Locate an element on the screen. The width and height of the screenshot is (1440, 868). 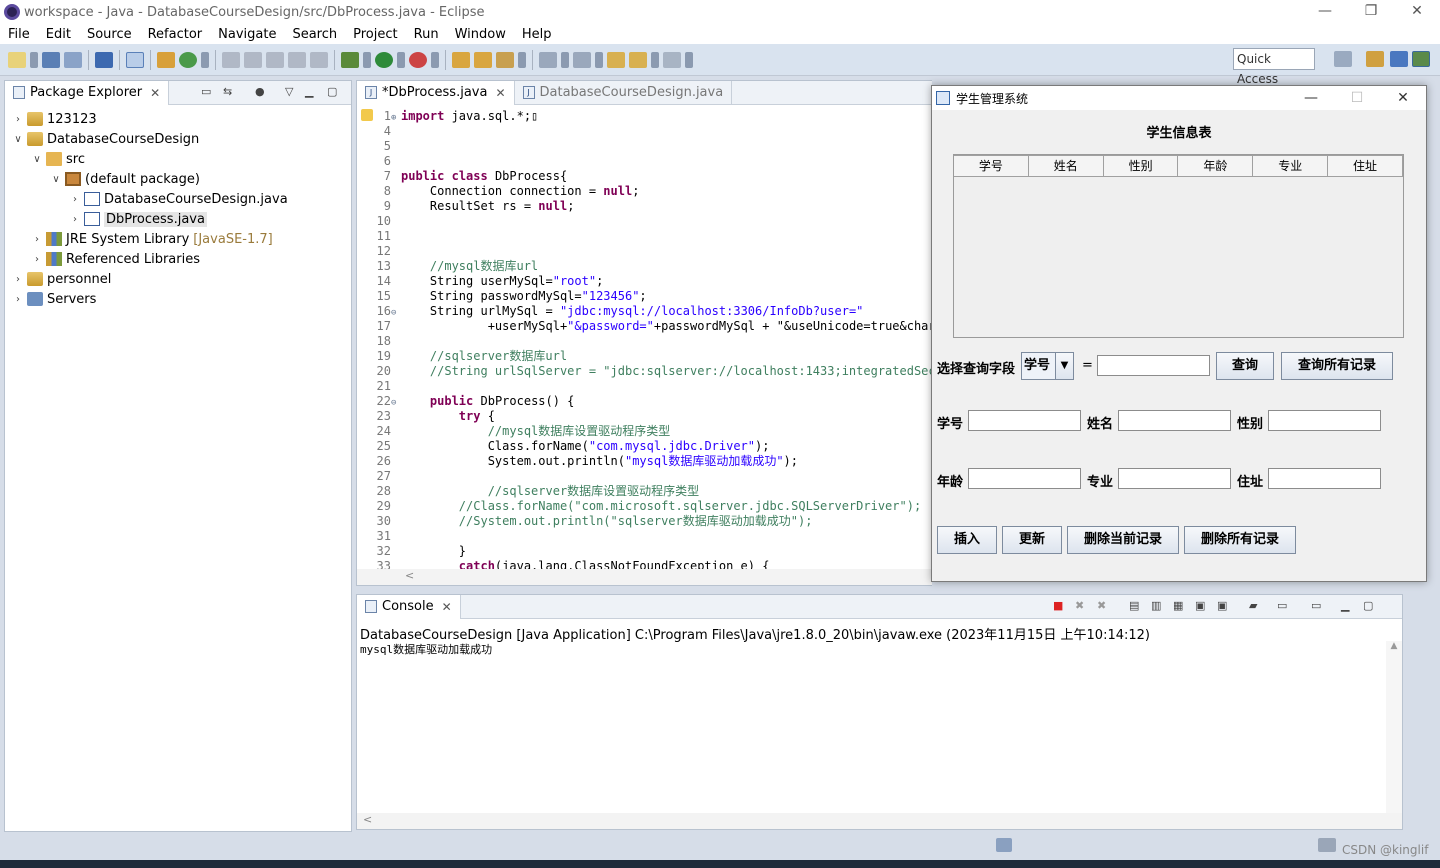
code-line: 14 String userMySql="root"; is located at coordinates (644, 281).